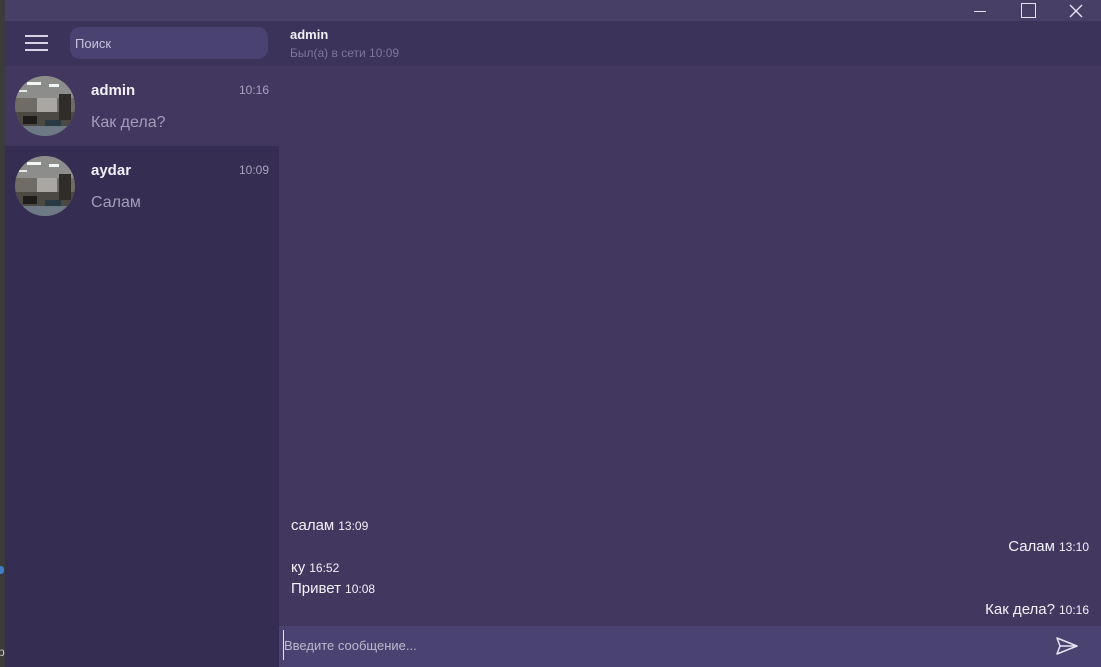 This screenshot has height=667, width=1101. I want to click on chat-name: admin, so click(113, 90).